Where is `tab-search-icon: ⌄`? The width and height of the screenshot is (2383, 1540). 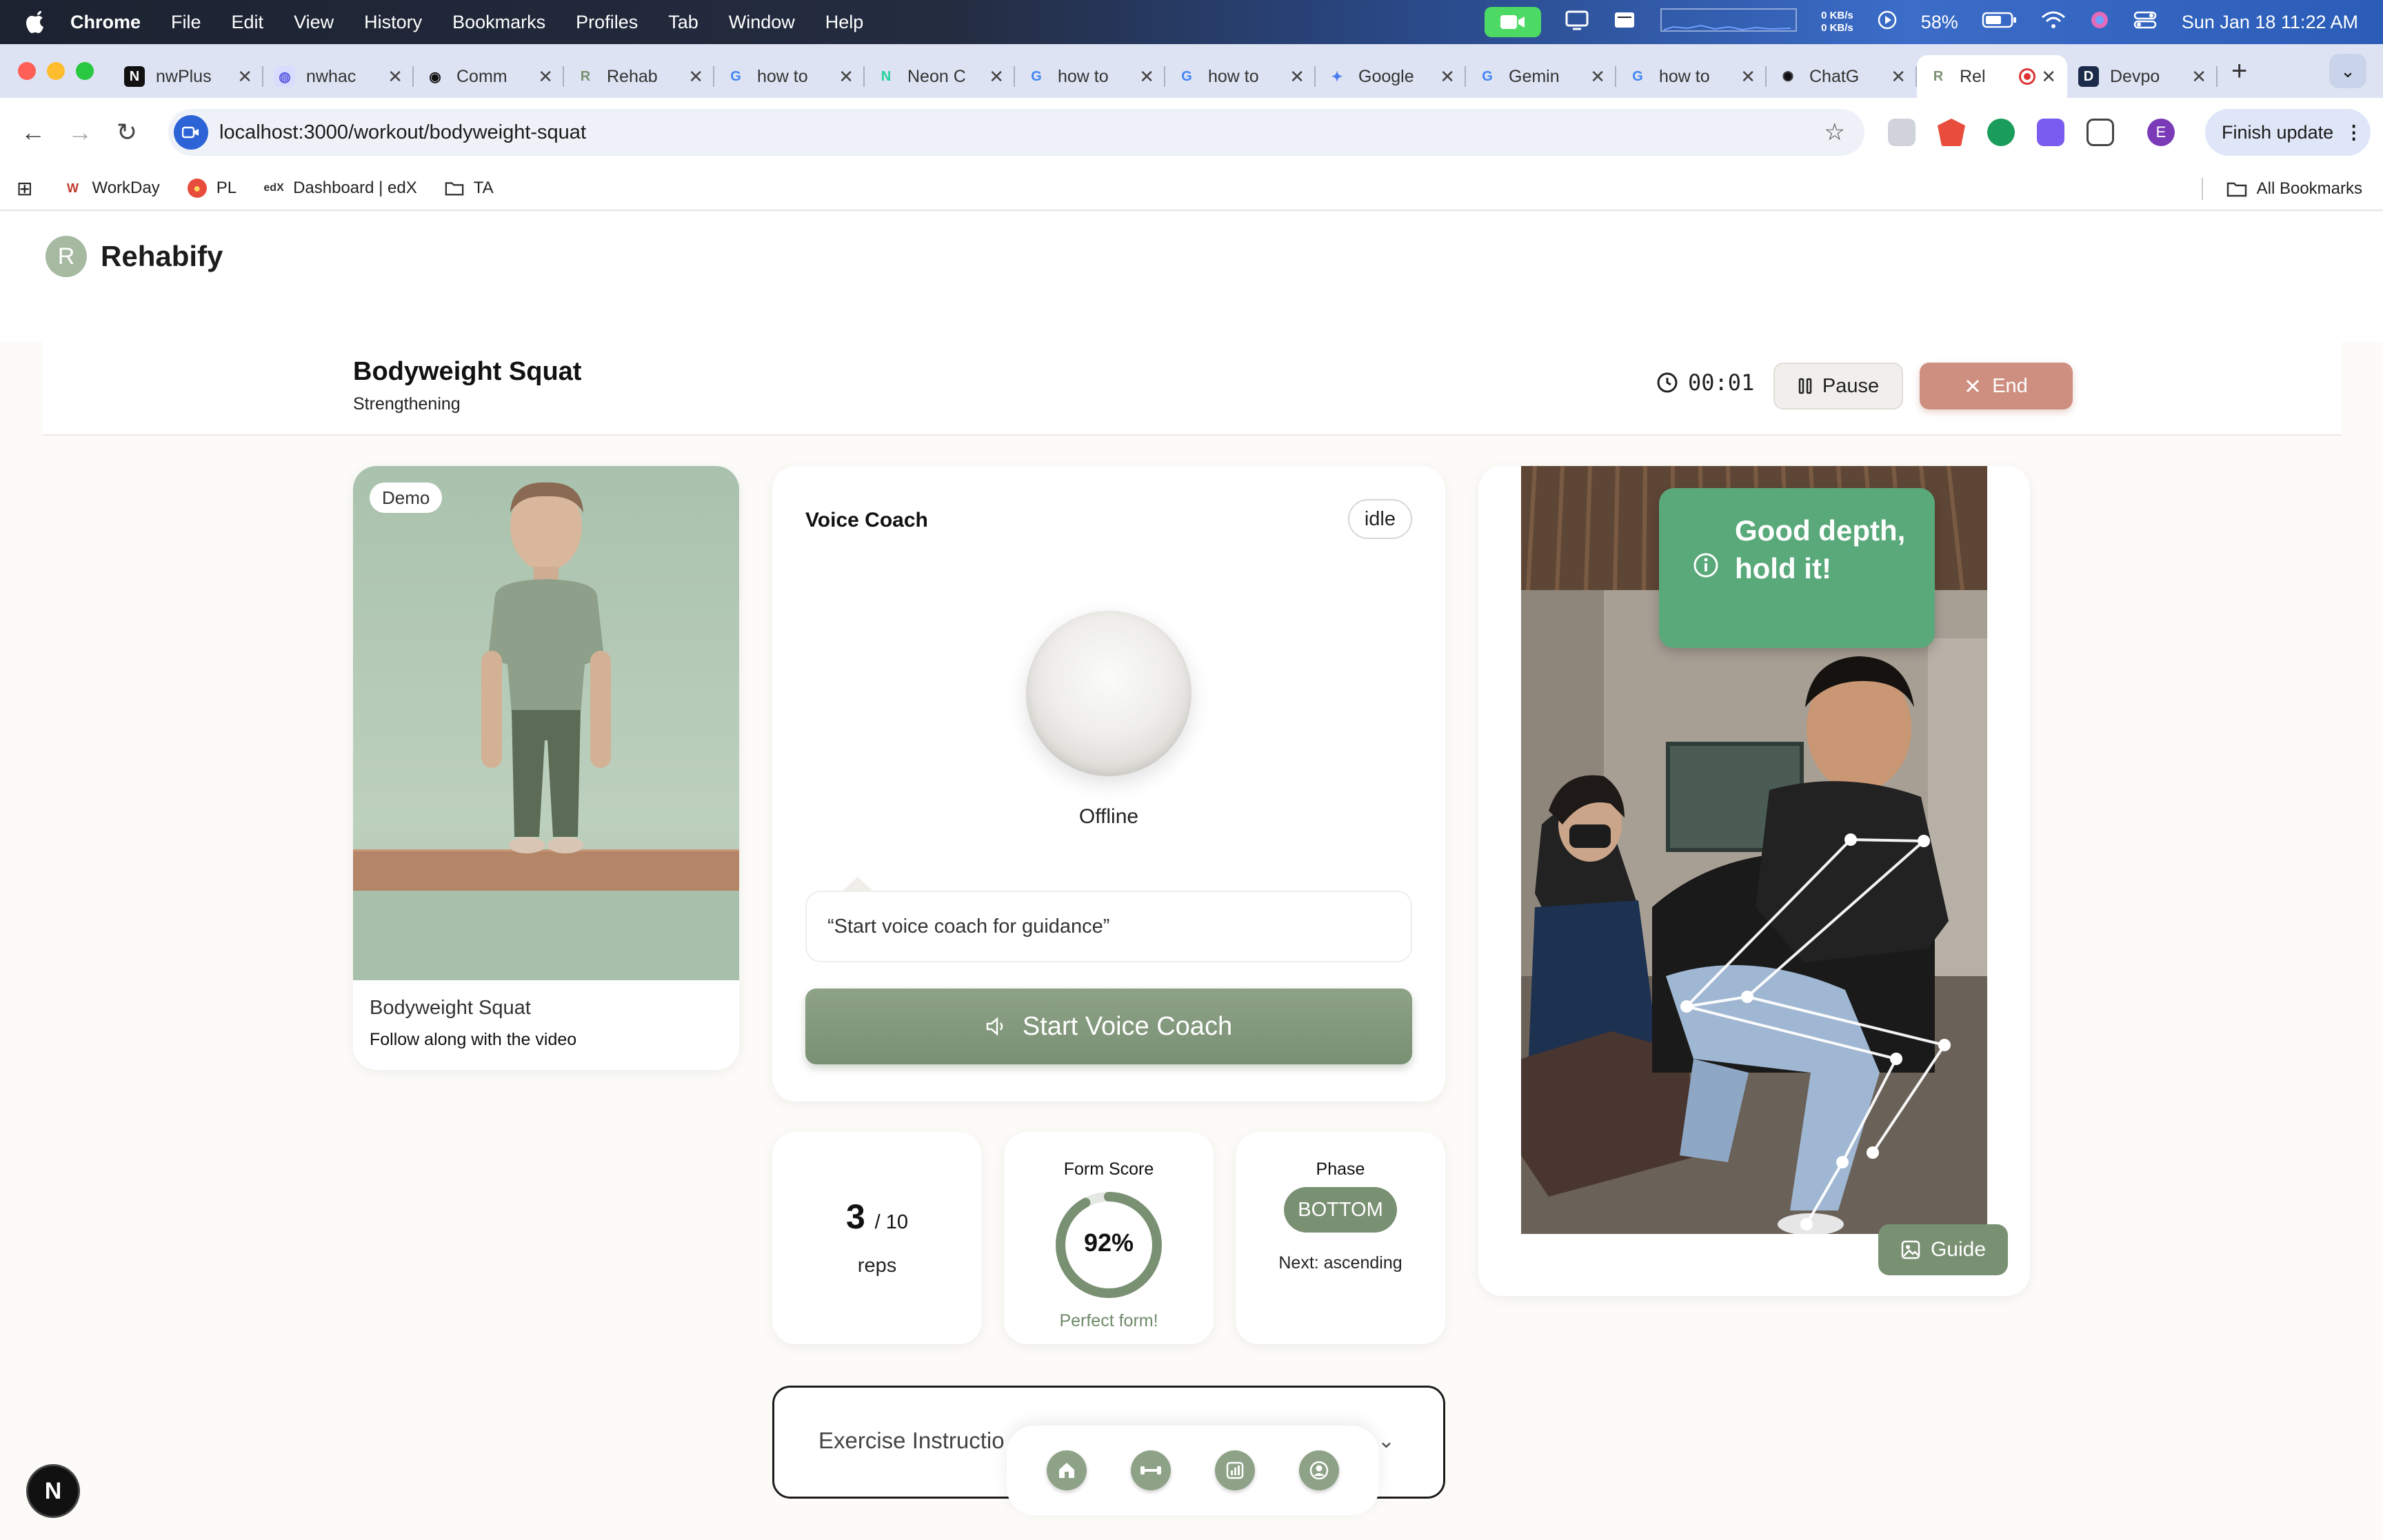 tab-search-icon: ⌄ is located at coordinates (2347, 71).